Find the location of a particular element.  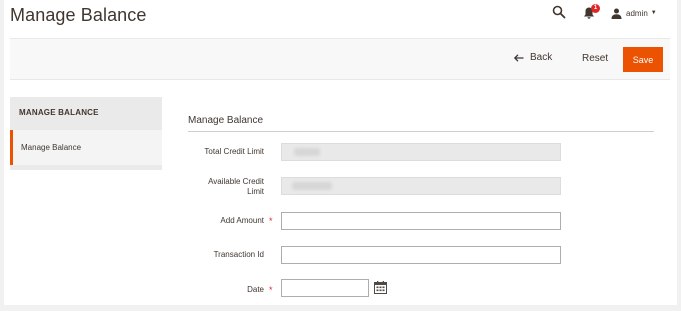

sidebar-item-manage-balance: Manage Balance is located at coordinates (86, 147).